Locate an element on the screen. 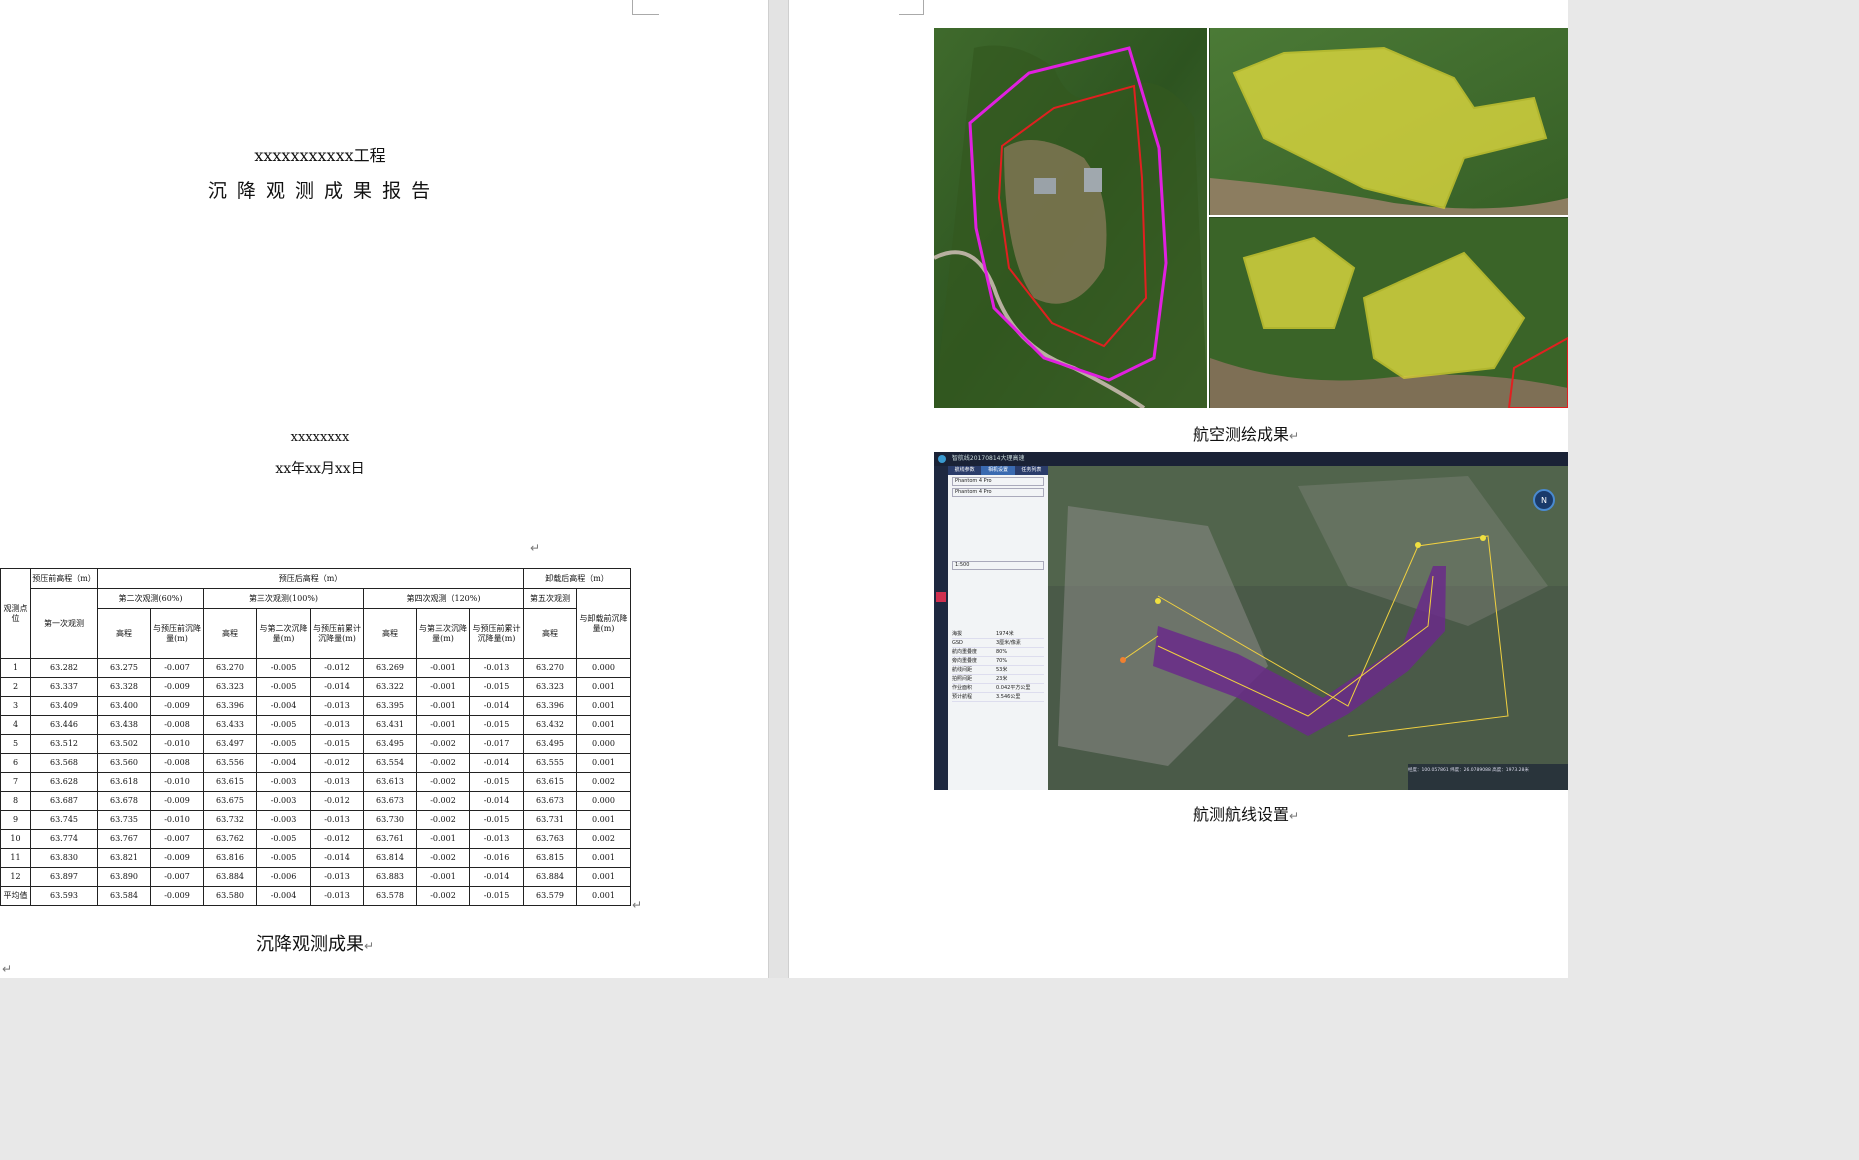 This screenshot has height=1160, width=1859. ui-param-label: 旁向重叠度 is located at coordinates (965, 661).